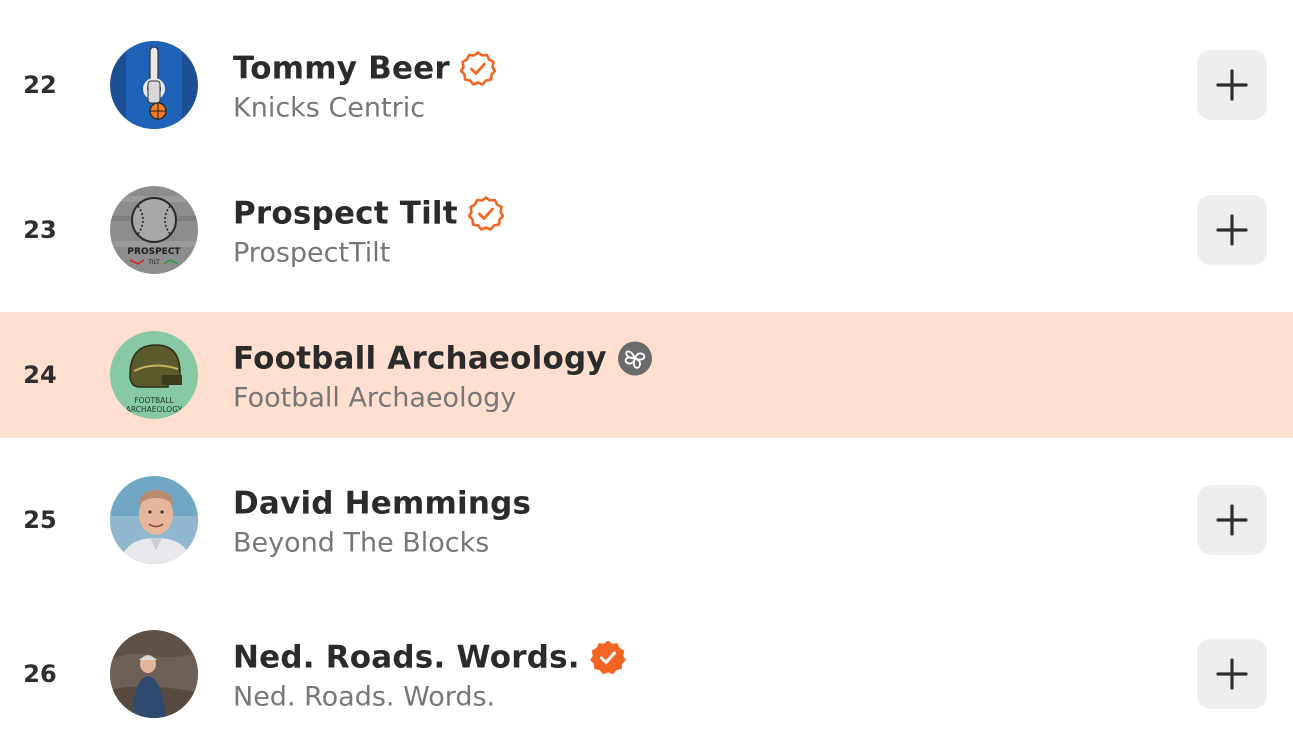 Image resolution: width=1293 pixels, height=756 pixels. I want to click on publication-name: Knicks Centric, so click(329, 108).